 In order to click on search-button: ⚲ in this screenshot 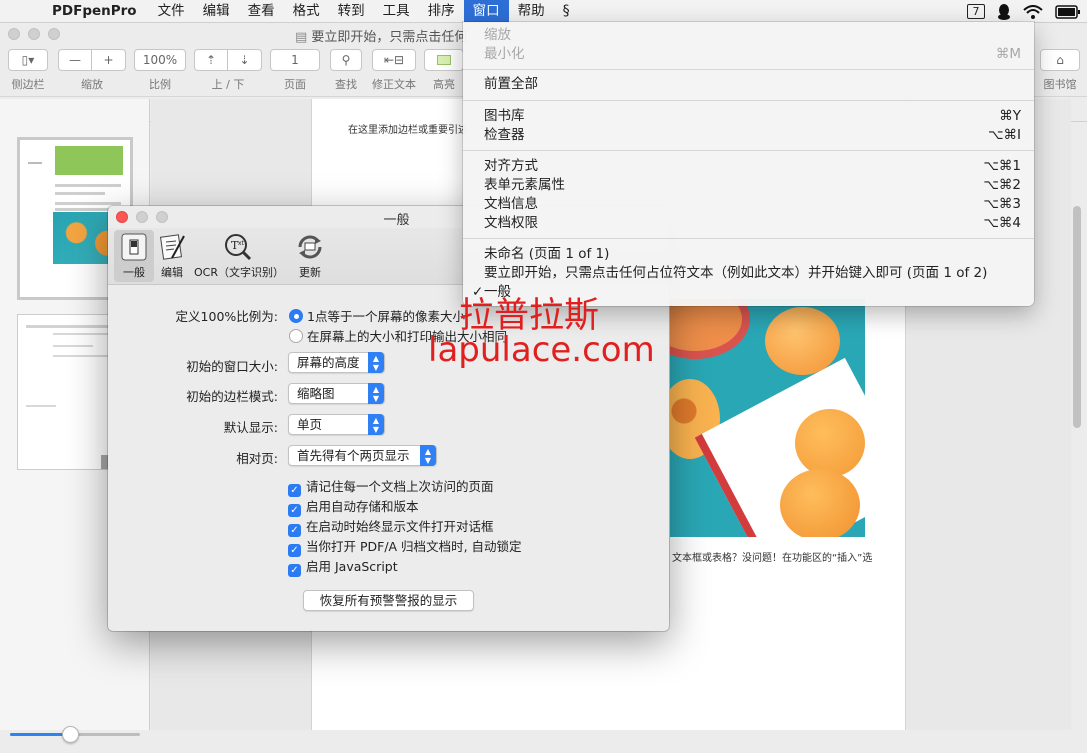, I will do `click(346, 60)`.